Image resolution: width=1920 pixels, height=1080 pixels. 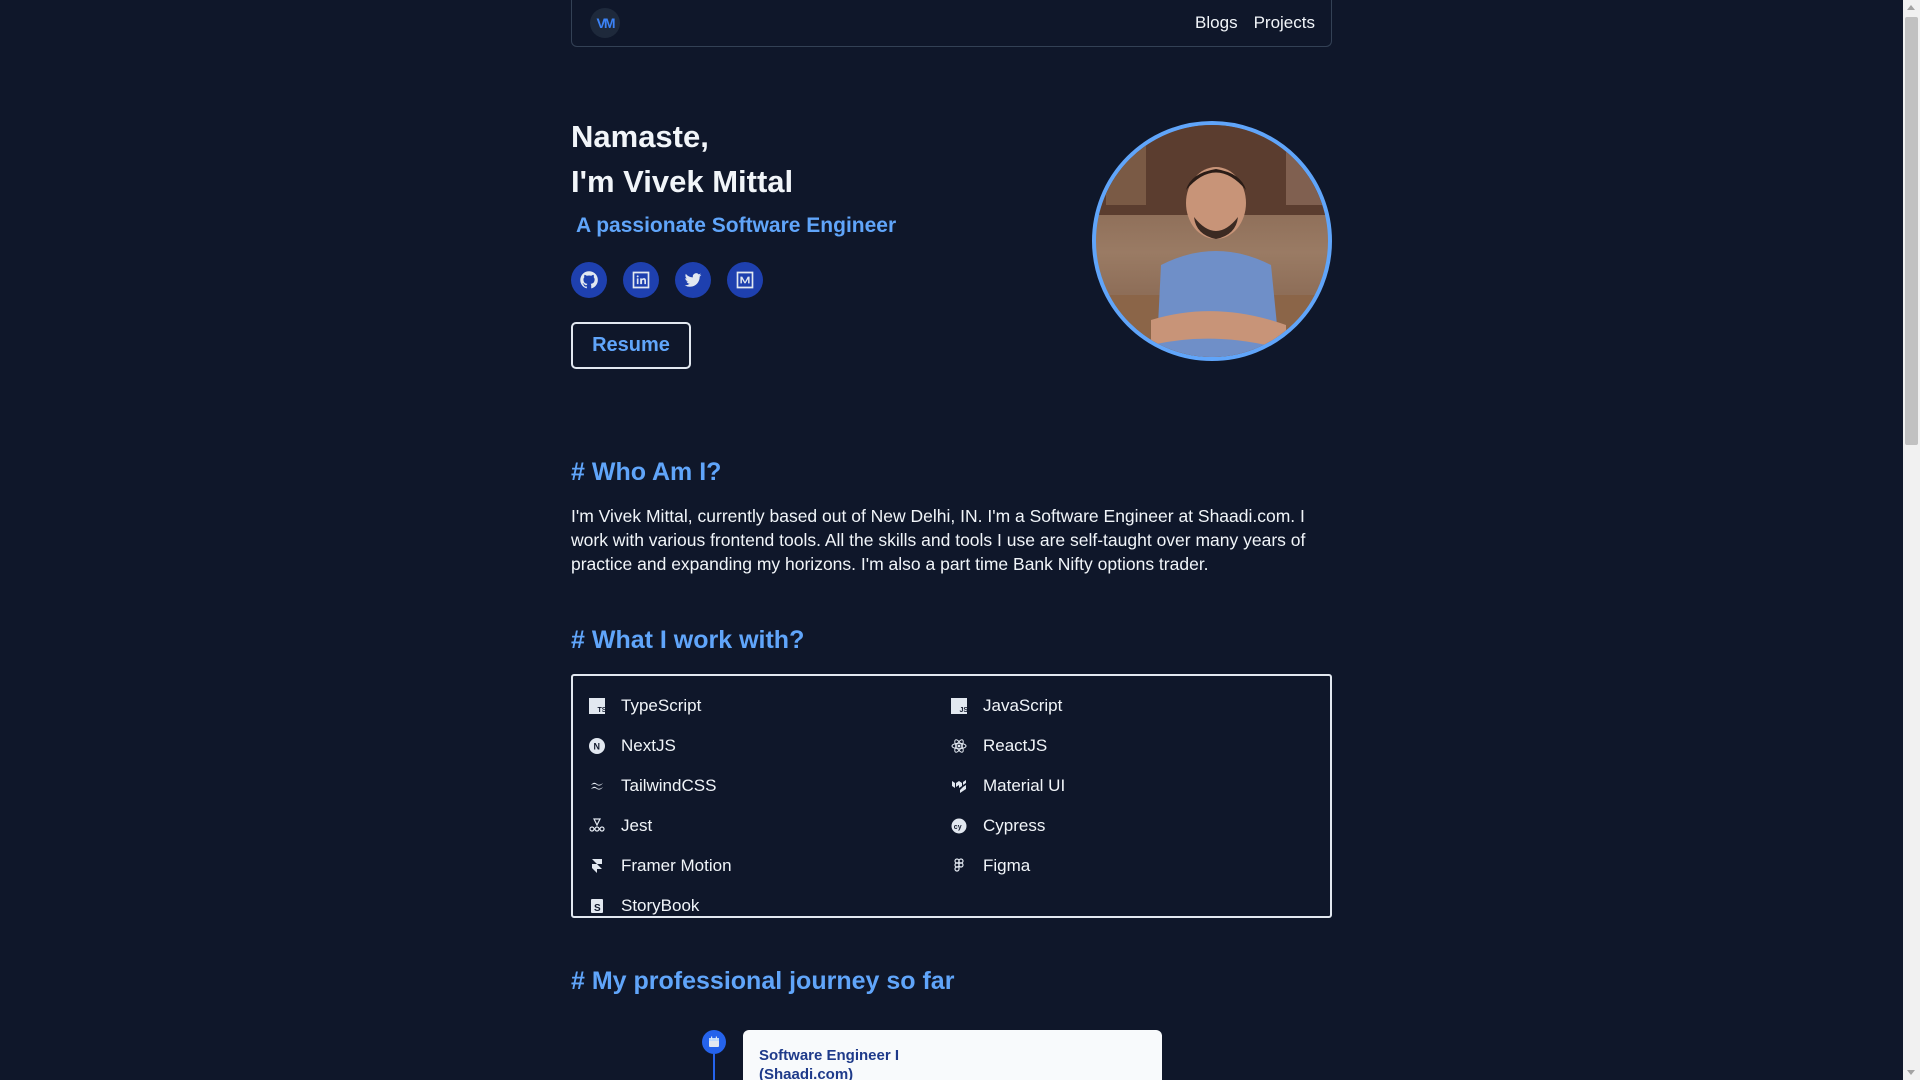 What do you see at coordinates (1911, 1072) in the screenshot?
I see `scroll-down-icon` at bounding box center [1911, 1072].